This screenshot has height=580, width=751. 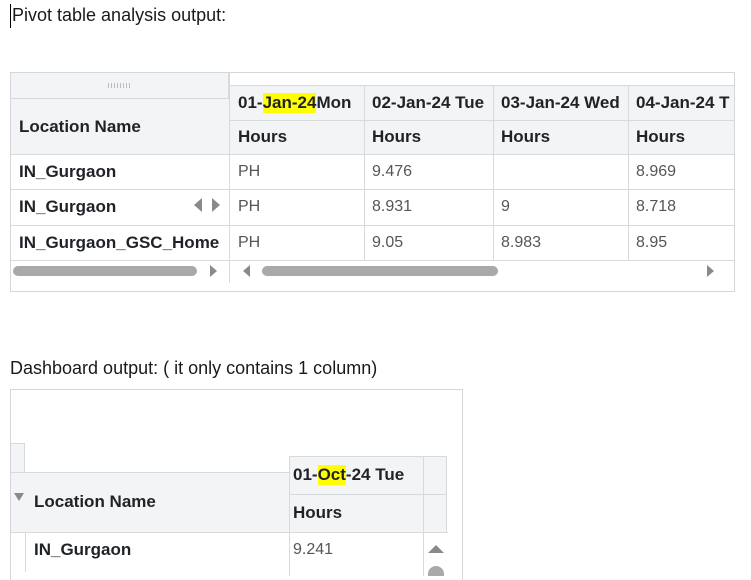 I want to click on table-cell: 8.718, so click(x=656, y=206).